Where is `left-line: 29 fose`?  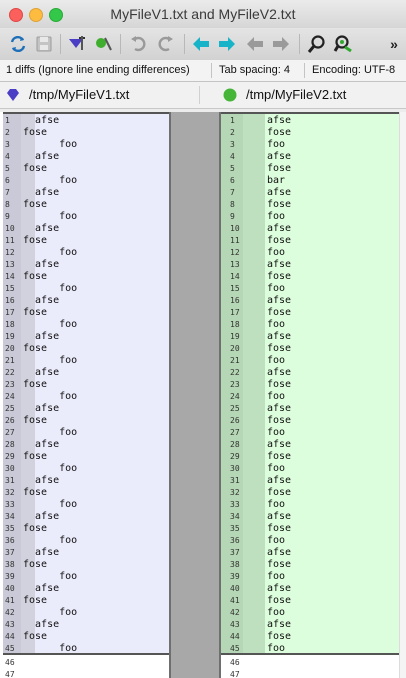
left-line: 29 fose is located at coordinates (86, 457).